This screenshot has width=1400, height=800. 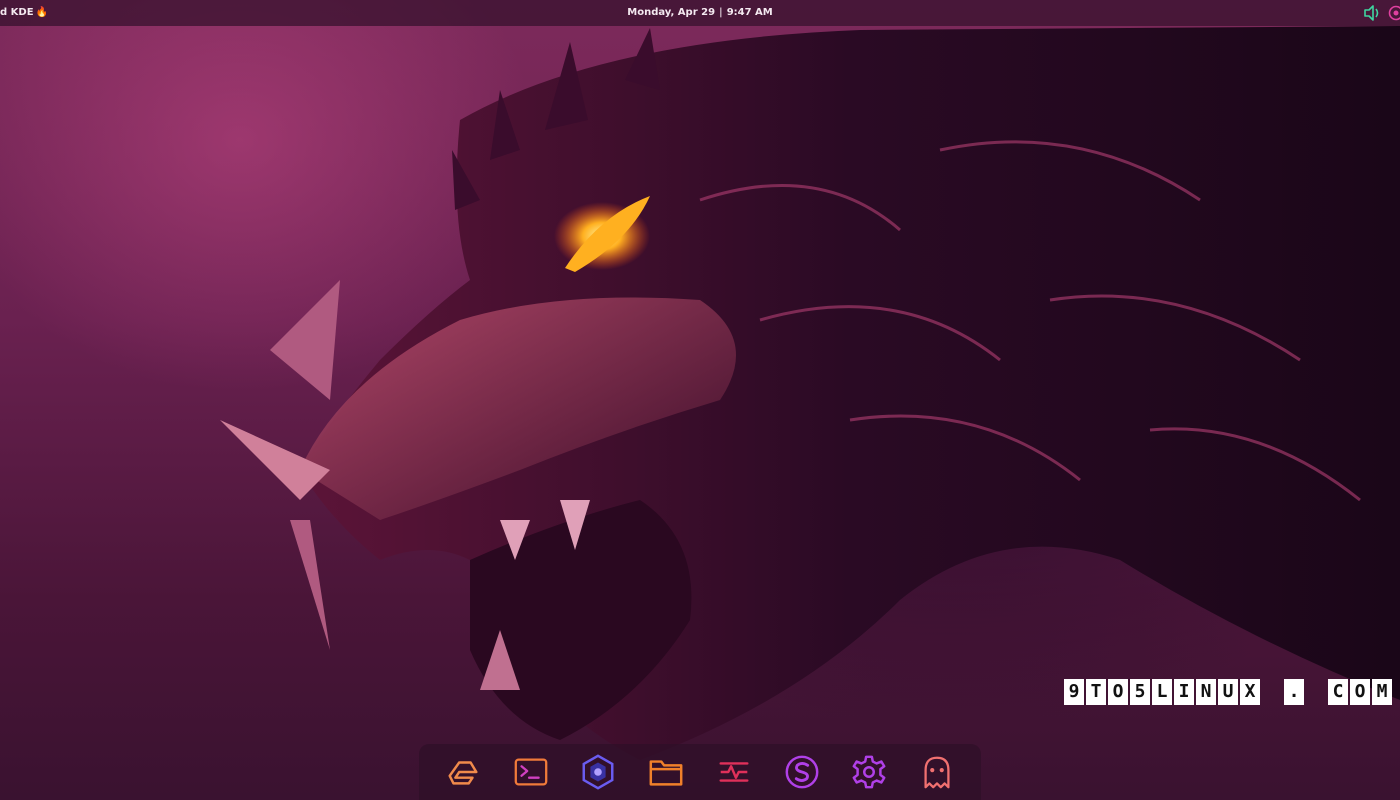 I want to click on watermark-char: ., so click(x=1294, y=692).